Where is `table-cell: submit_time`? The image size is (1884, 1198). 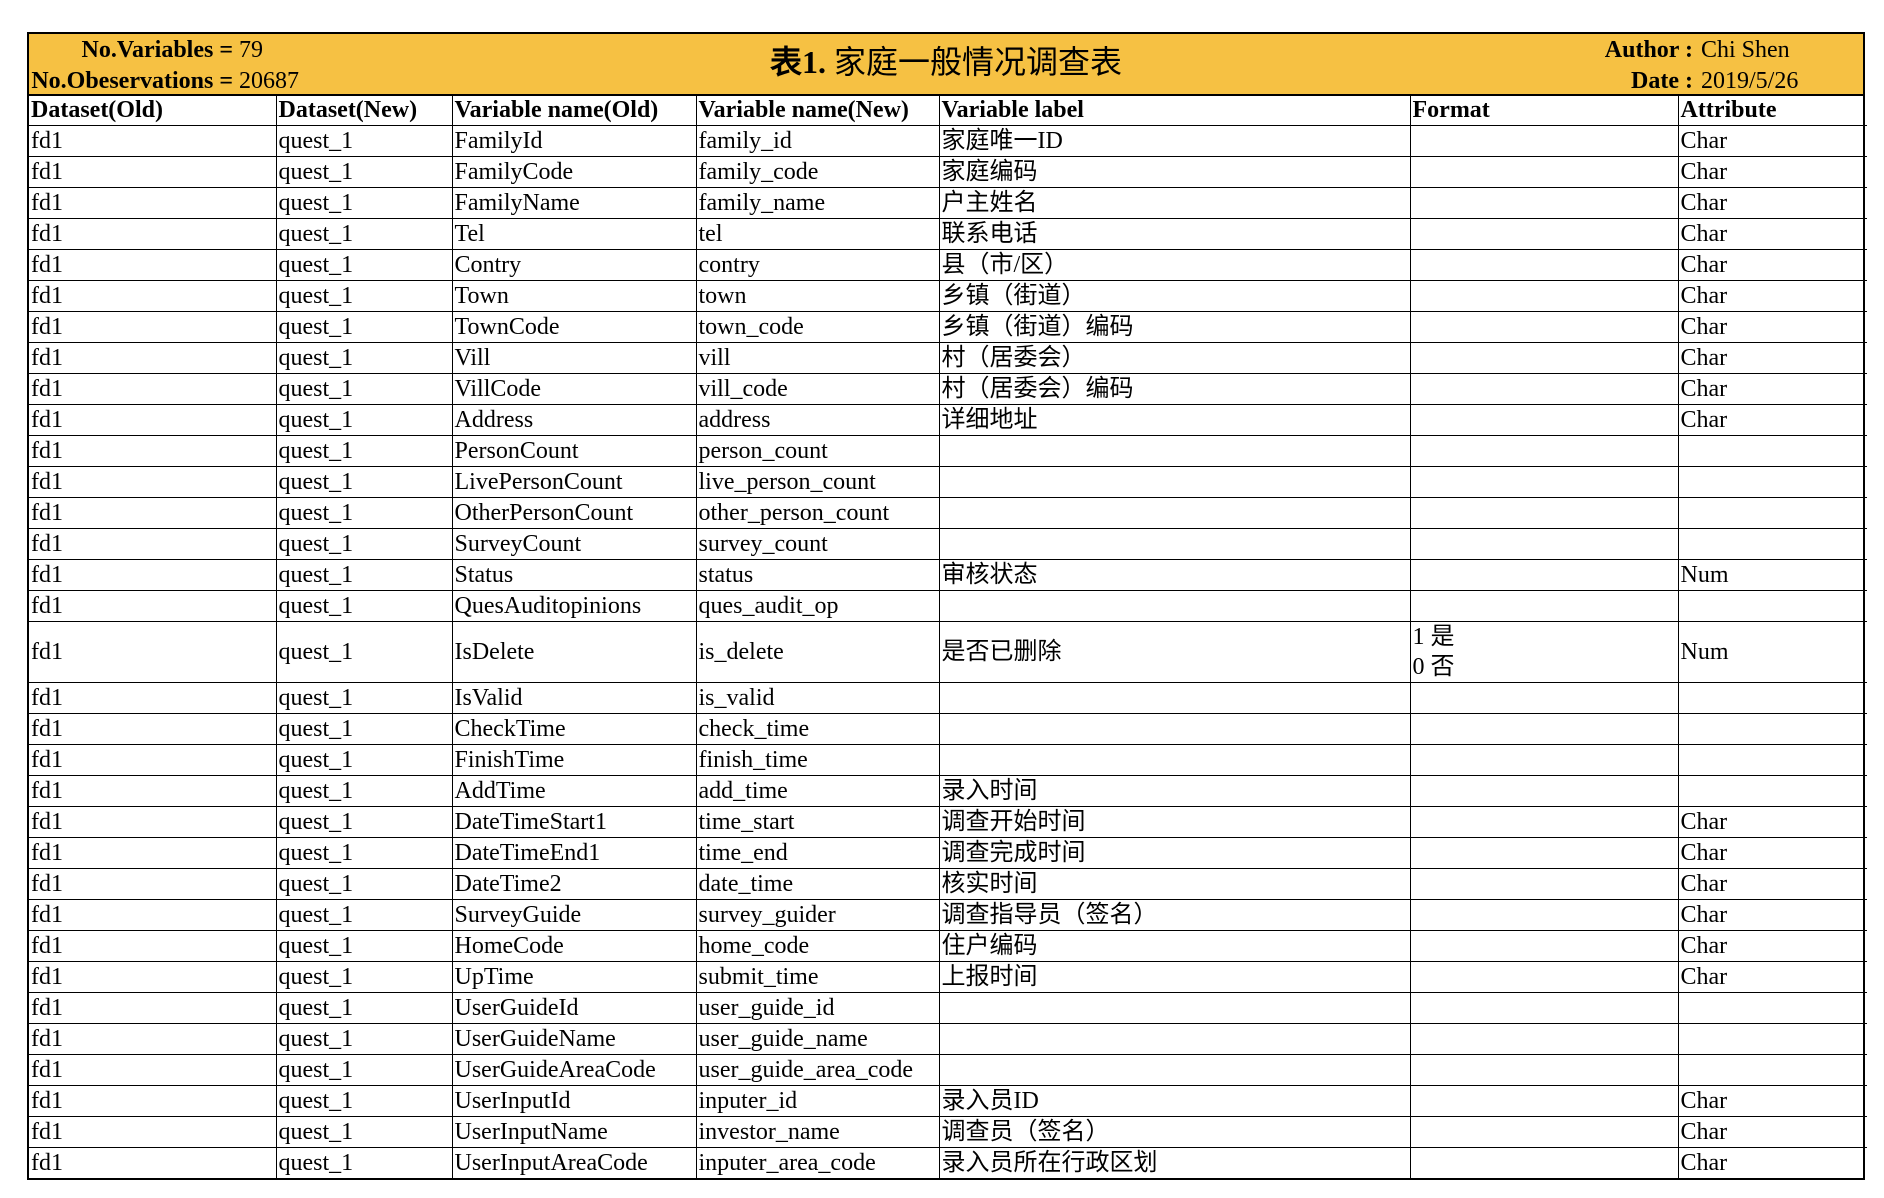
table-cell: submit_time is located at coordinates (817, 977).